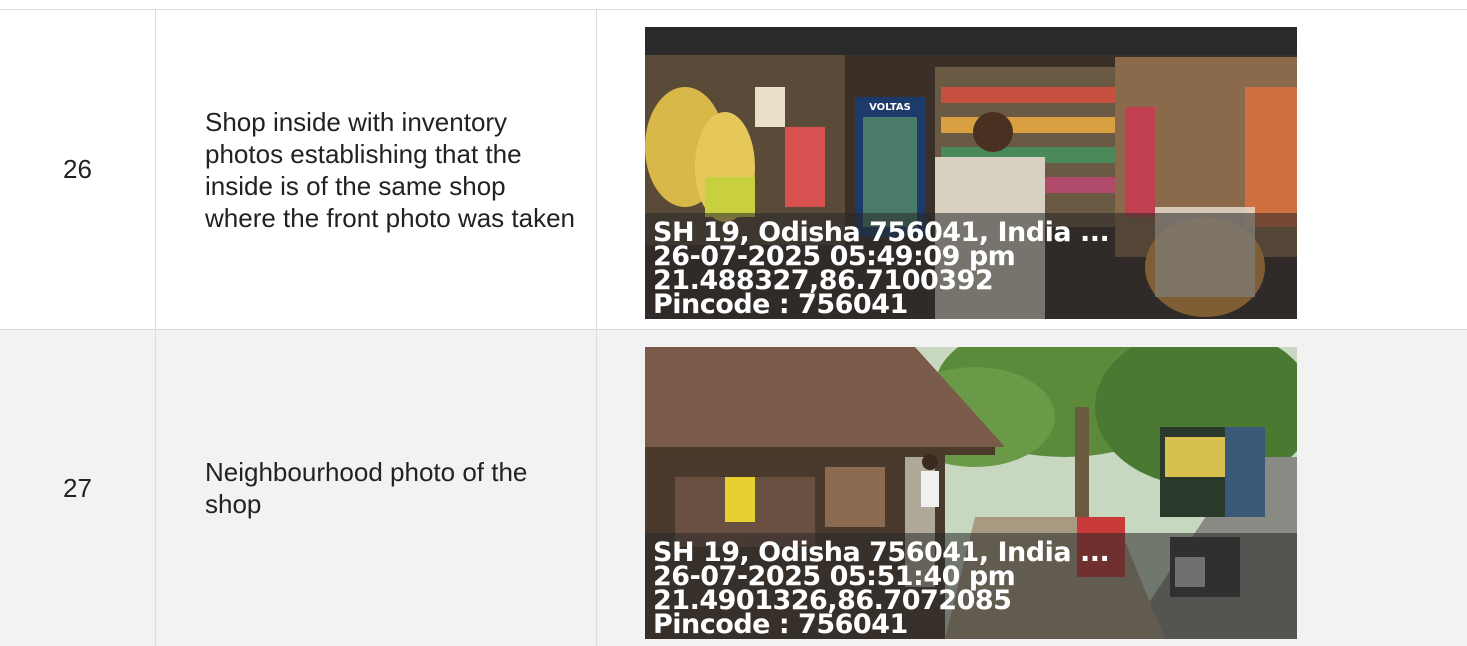  Describe the element at coordinates (78, 169) in the screenshot. I see `row-number: 26` at that location.